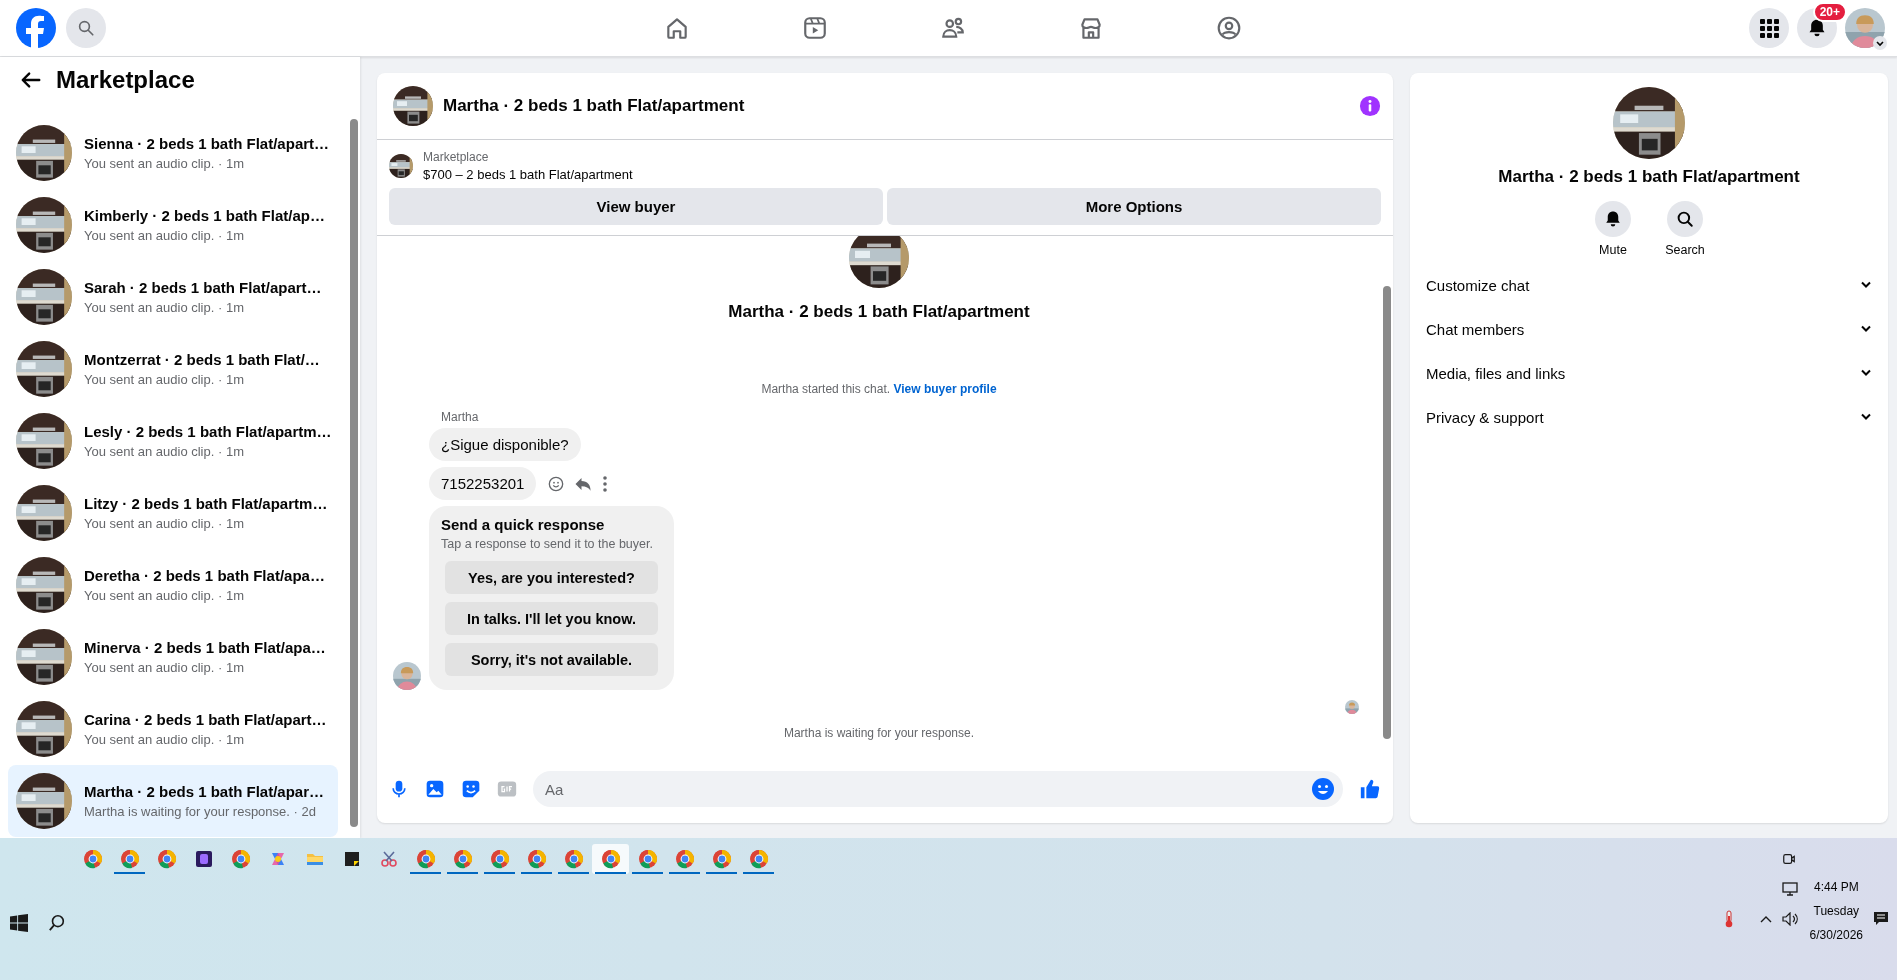 The height and width of the screenshot is (980, 1897). Describe the element at coordinates (938, 789) in the screenshot. I see `message-input: Aa` at that location.